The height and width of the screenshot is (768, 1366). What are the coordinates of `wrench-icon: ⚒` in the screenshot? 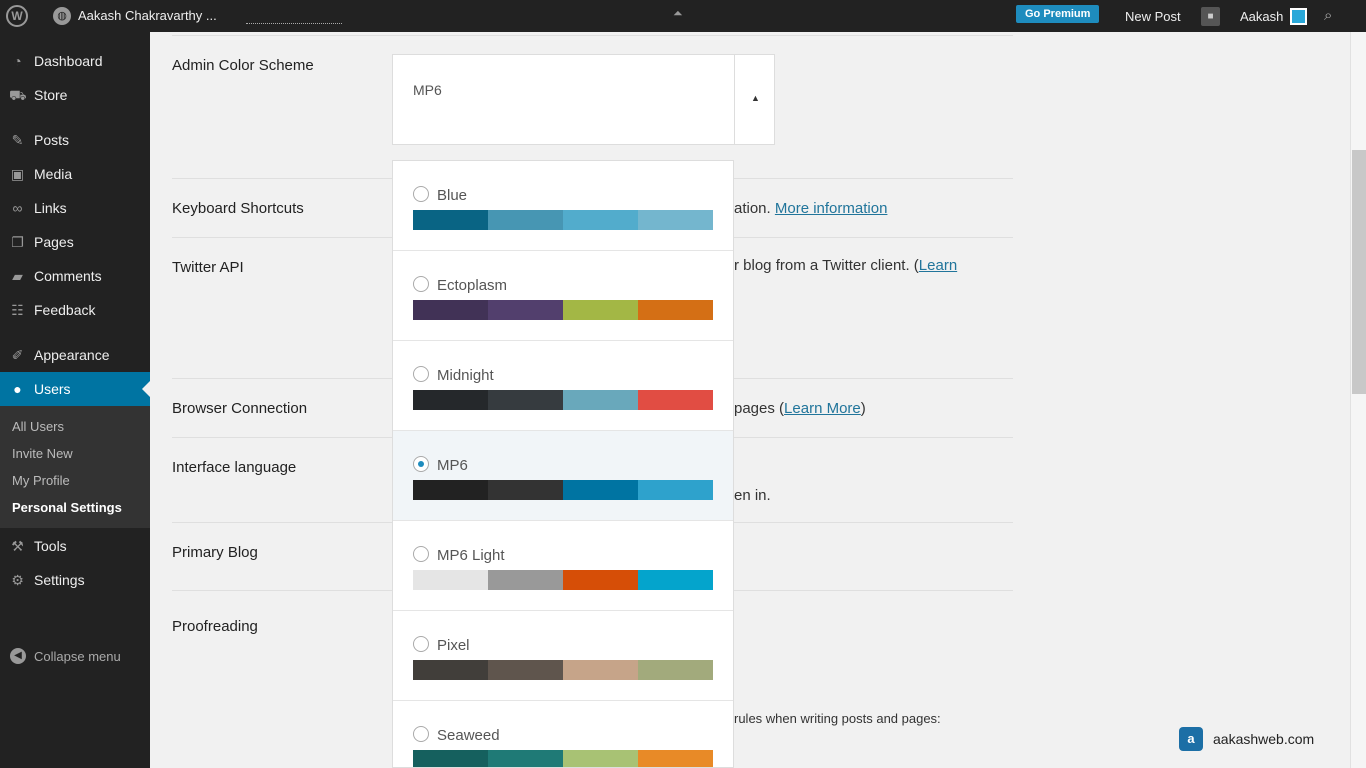 It's located at (17, 546).